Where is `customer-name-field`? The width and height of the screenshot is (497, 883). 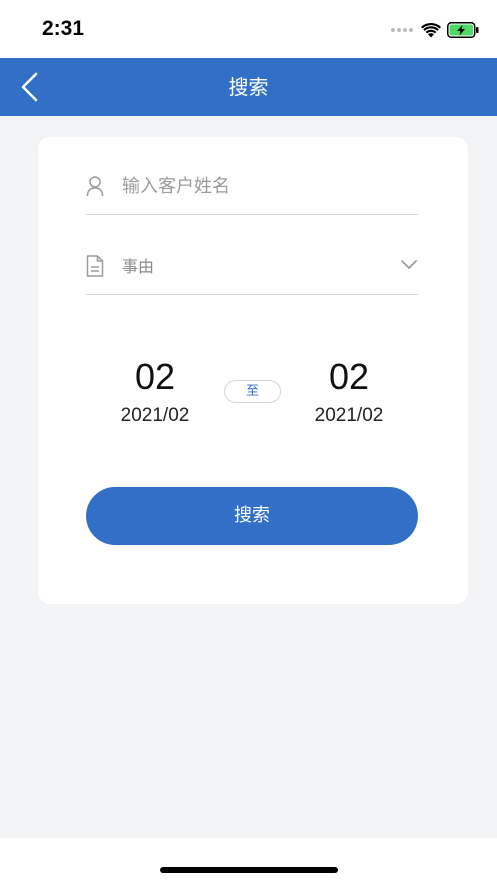 customer-name-field is located at coordinates (252, 188).